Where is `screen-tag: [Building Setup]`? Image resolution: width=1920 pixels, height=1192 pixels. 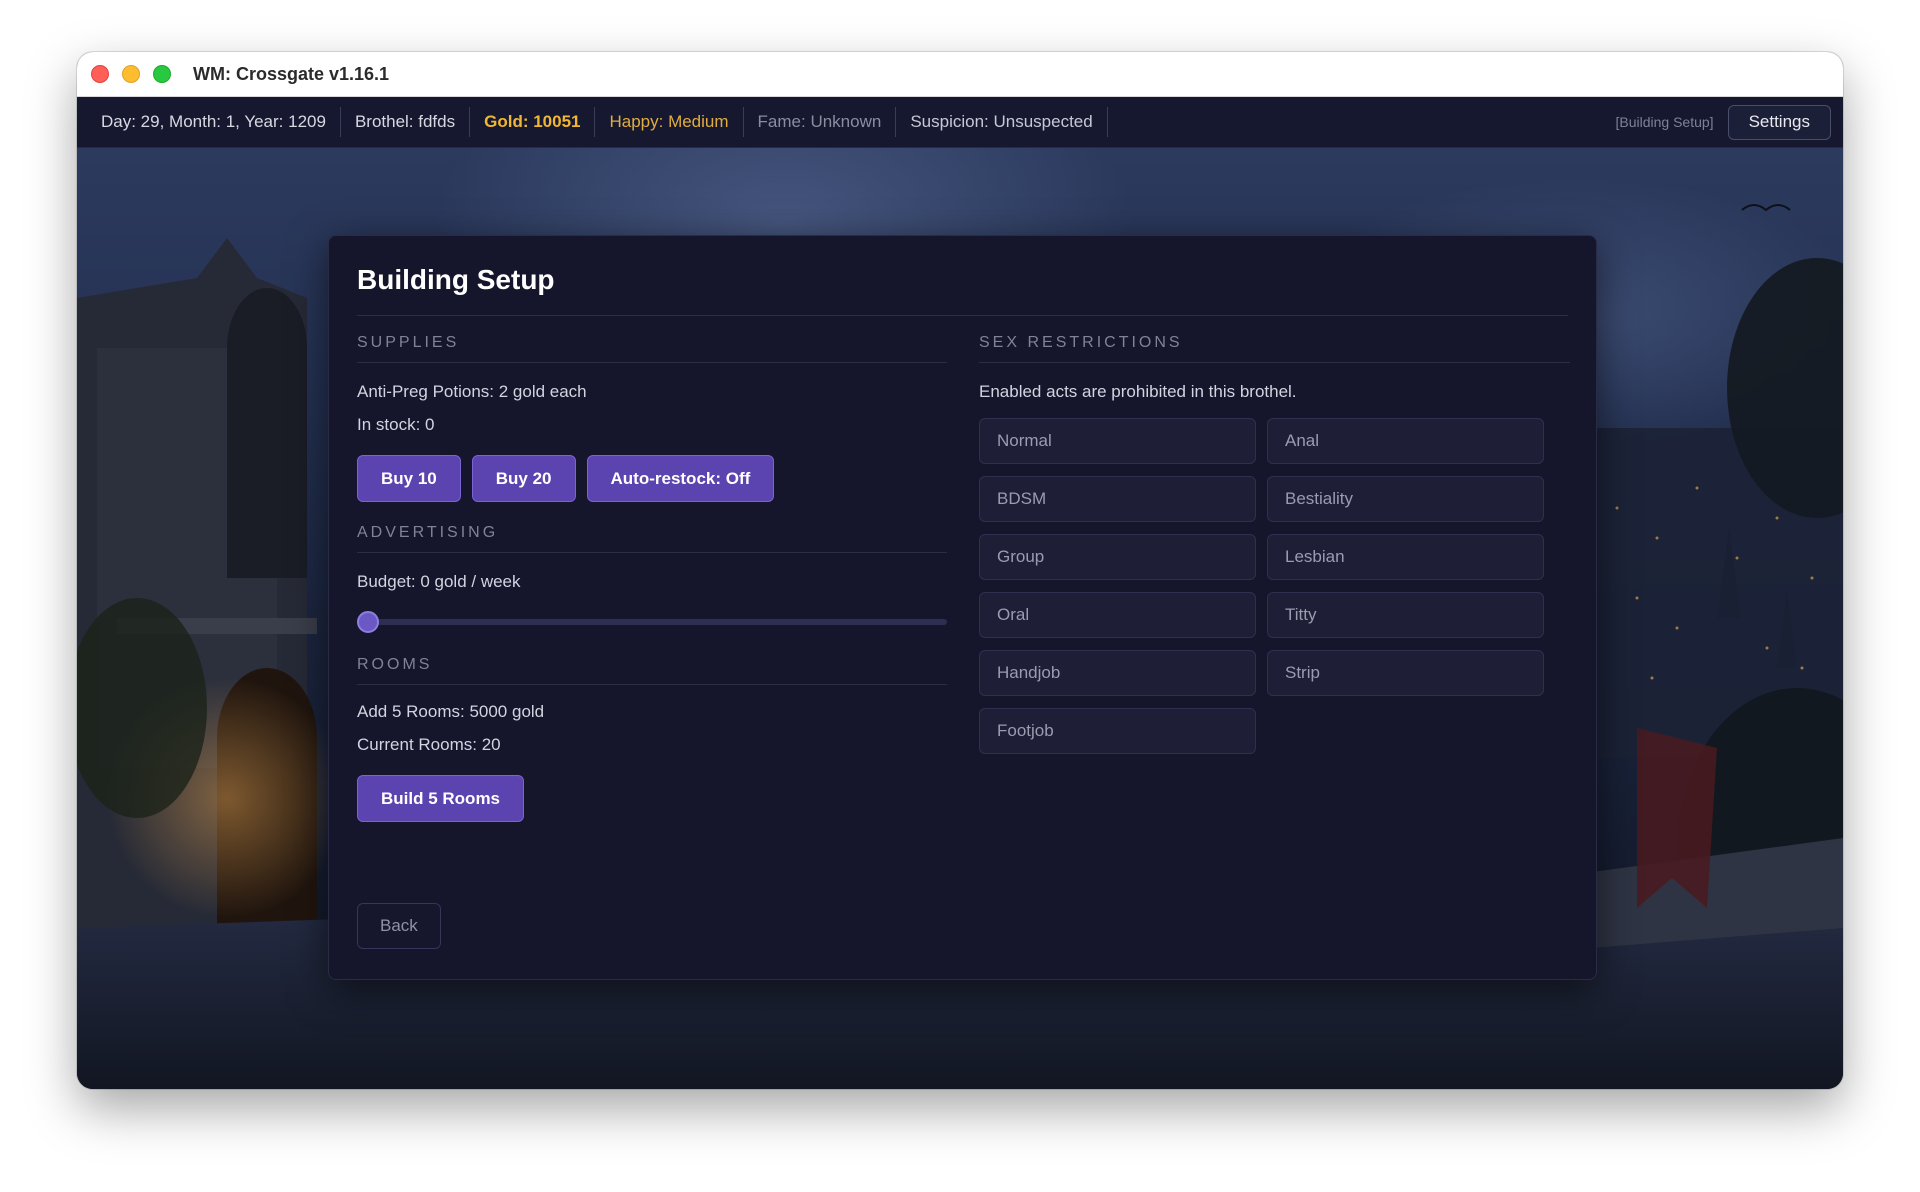
screen-tag: [Building Setup] is located at coordinates (1664, 122).